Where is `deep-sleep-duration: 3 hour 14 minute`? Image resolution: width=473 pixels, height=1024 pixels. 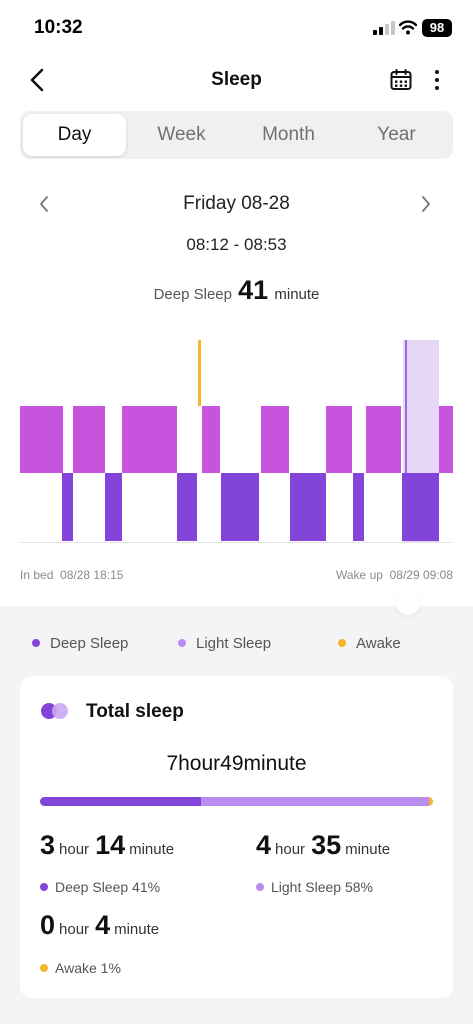 deep-sleep-duration: 3 hour 14 minute is located at coordinates (110, 845).